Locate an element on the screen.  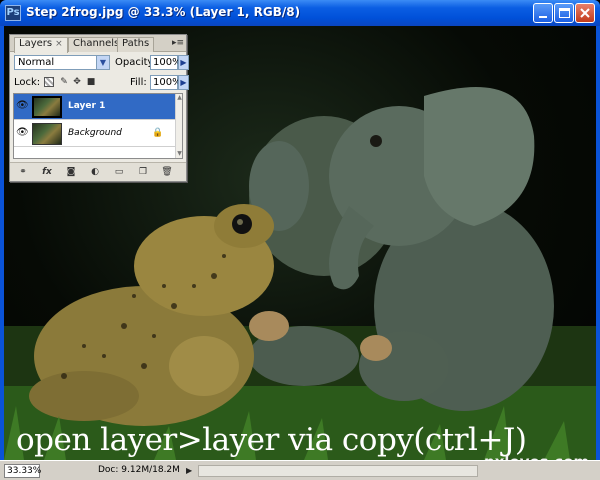
layer-name: Background is located at coordinates (95, 133).